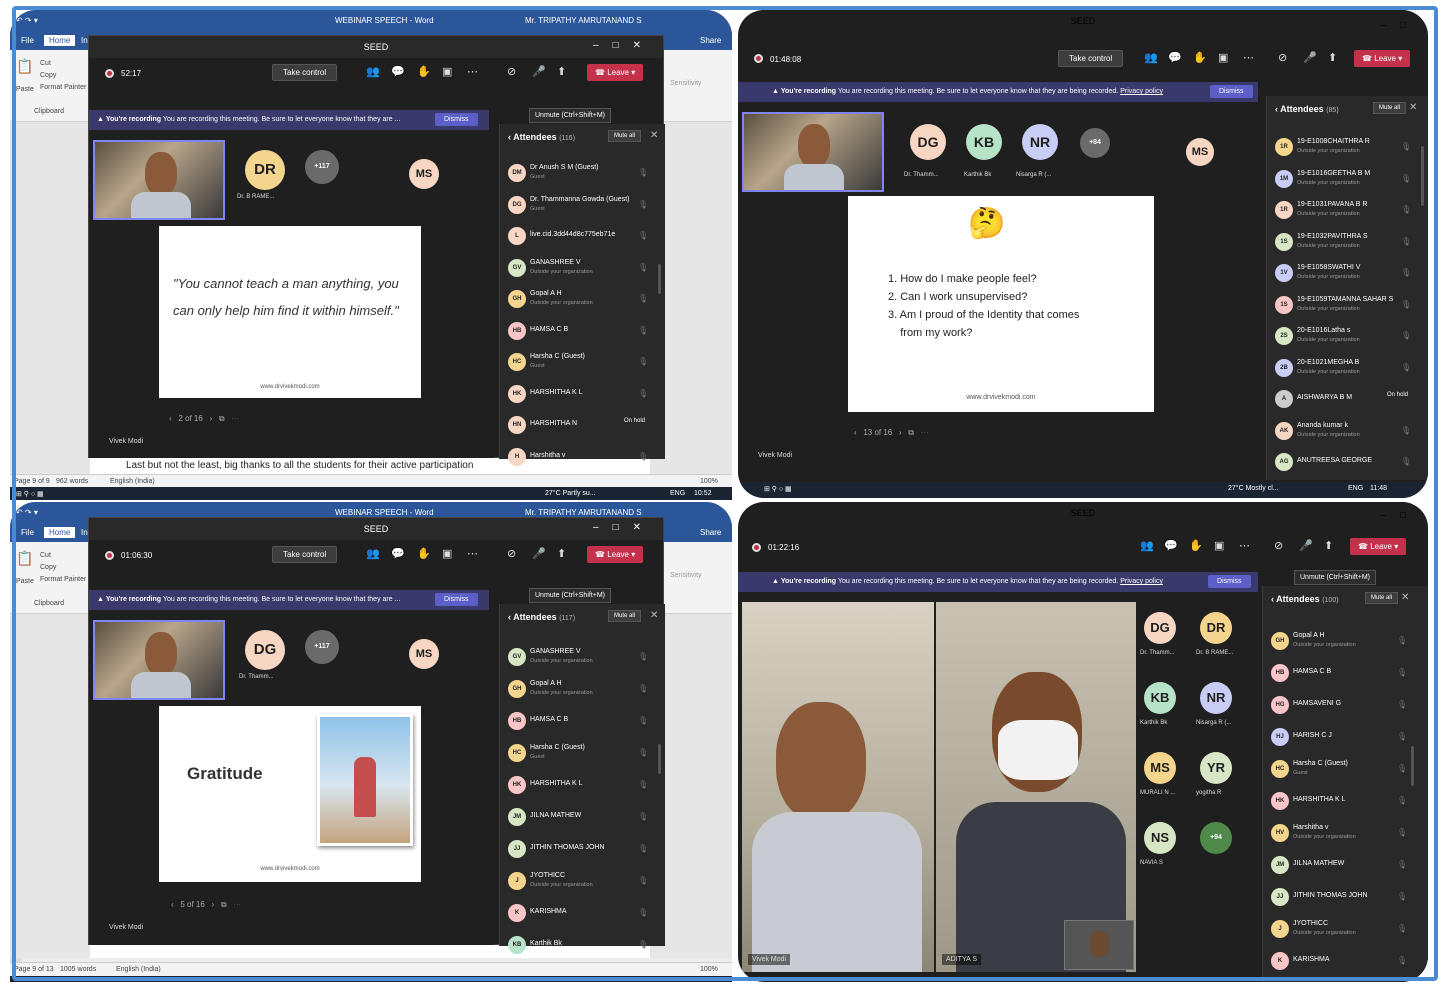 The height and width of the screenshot is (985, 1450). What do you see at coordinates (27, 532) in the screenshot?
I see `tab-file: File` at bounding box center [27, 532].